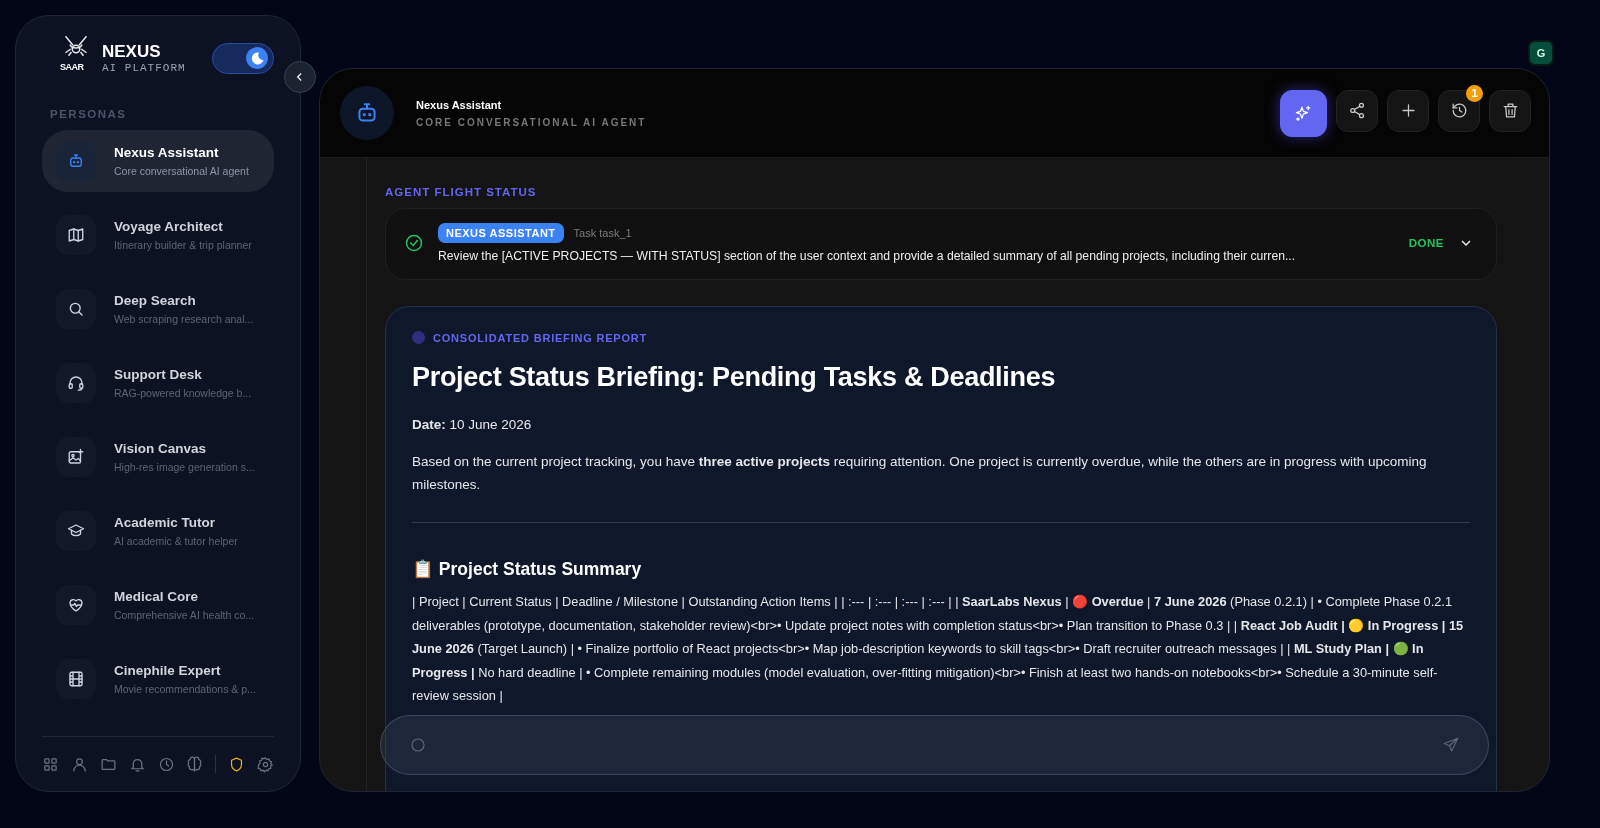 Image resolution: width=1600 pixels, height=828 pixels. What do you see at coordinates (157, 596) in the screenshot?
I see `persona-name: Medical Core` at bounding box center [157, 596].